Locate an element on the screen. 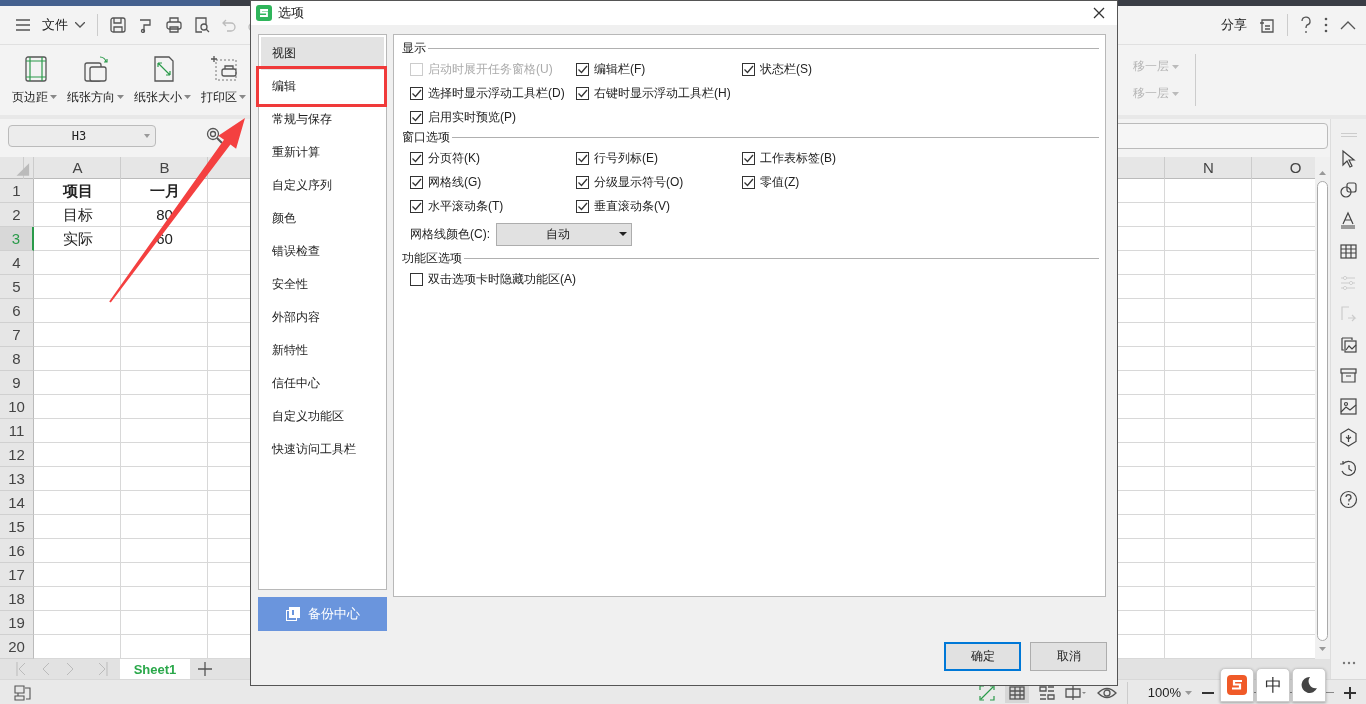 This screenshot has width=1366, height=704. row-header: 16 is located at coordinates (17, 551).